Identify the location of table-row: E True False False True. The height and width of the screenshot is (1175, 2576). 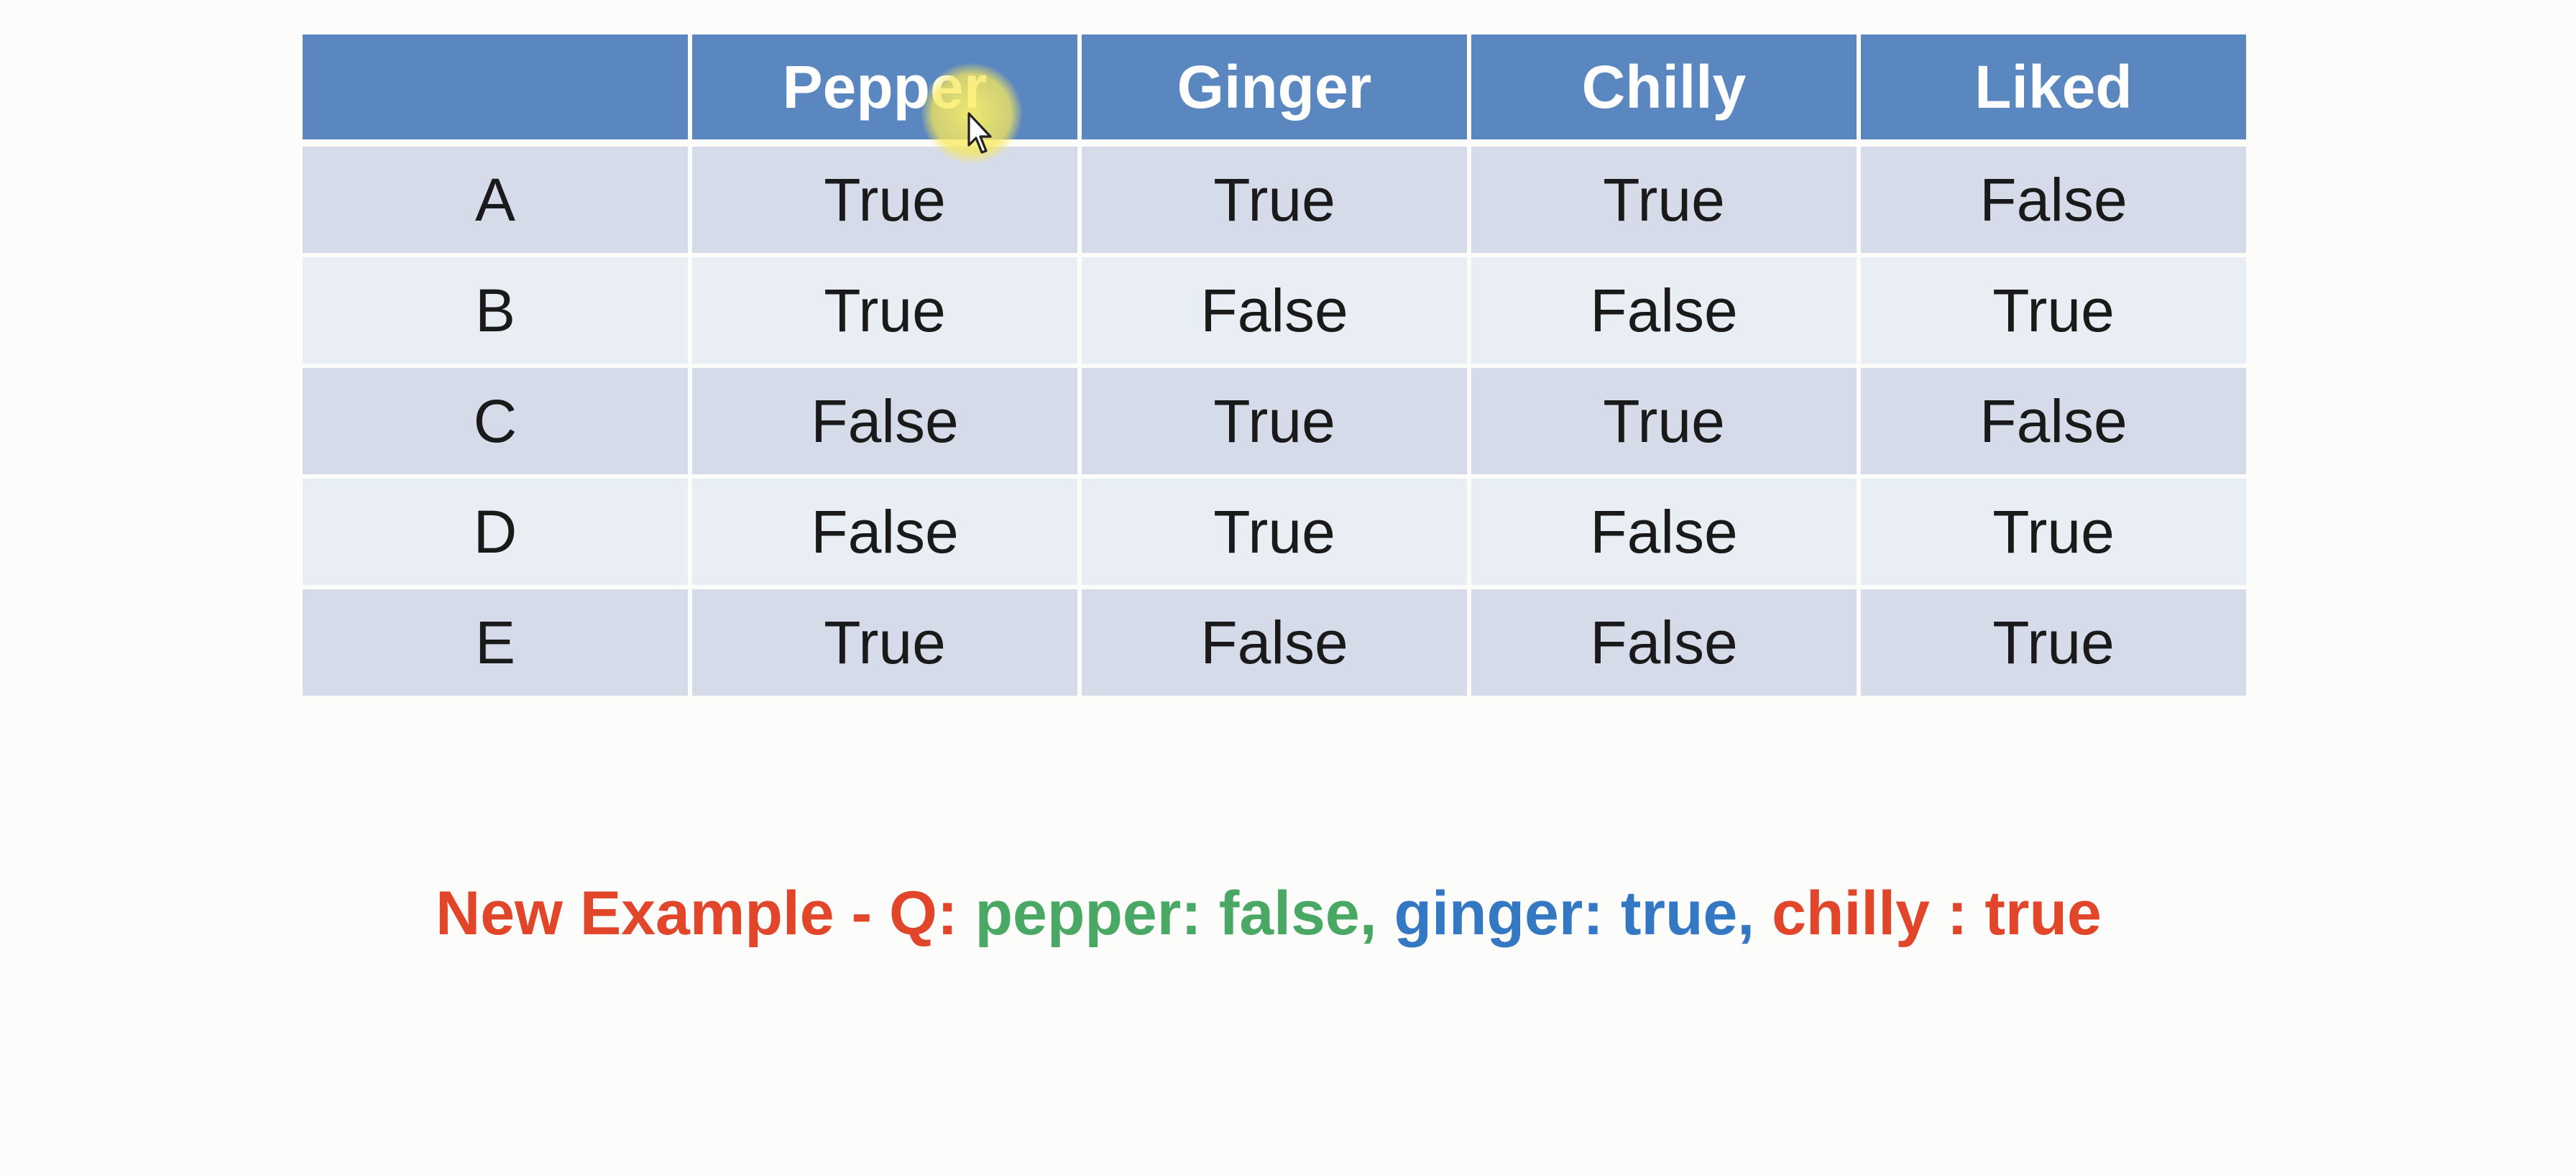
(1274, 642).